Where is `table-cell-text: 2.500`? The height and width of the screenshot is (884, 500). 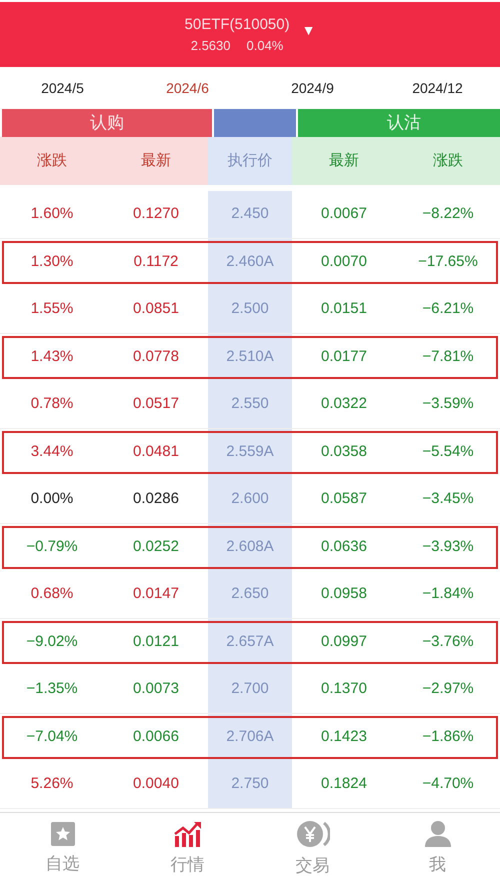 table-cell-text: 2.500 is located at coordinates (250, 309).